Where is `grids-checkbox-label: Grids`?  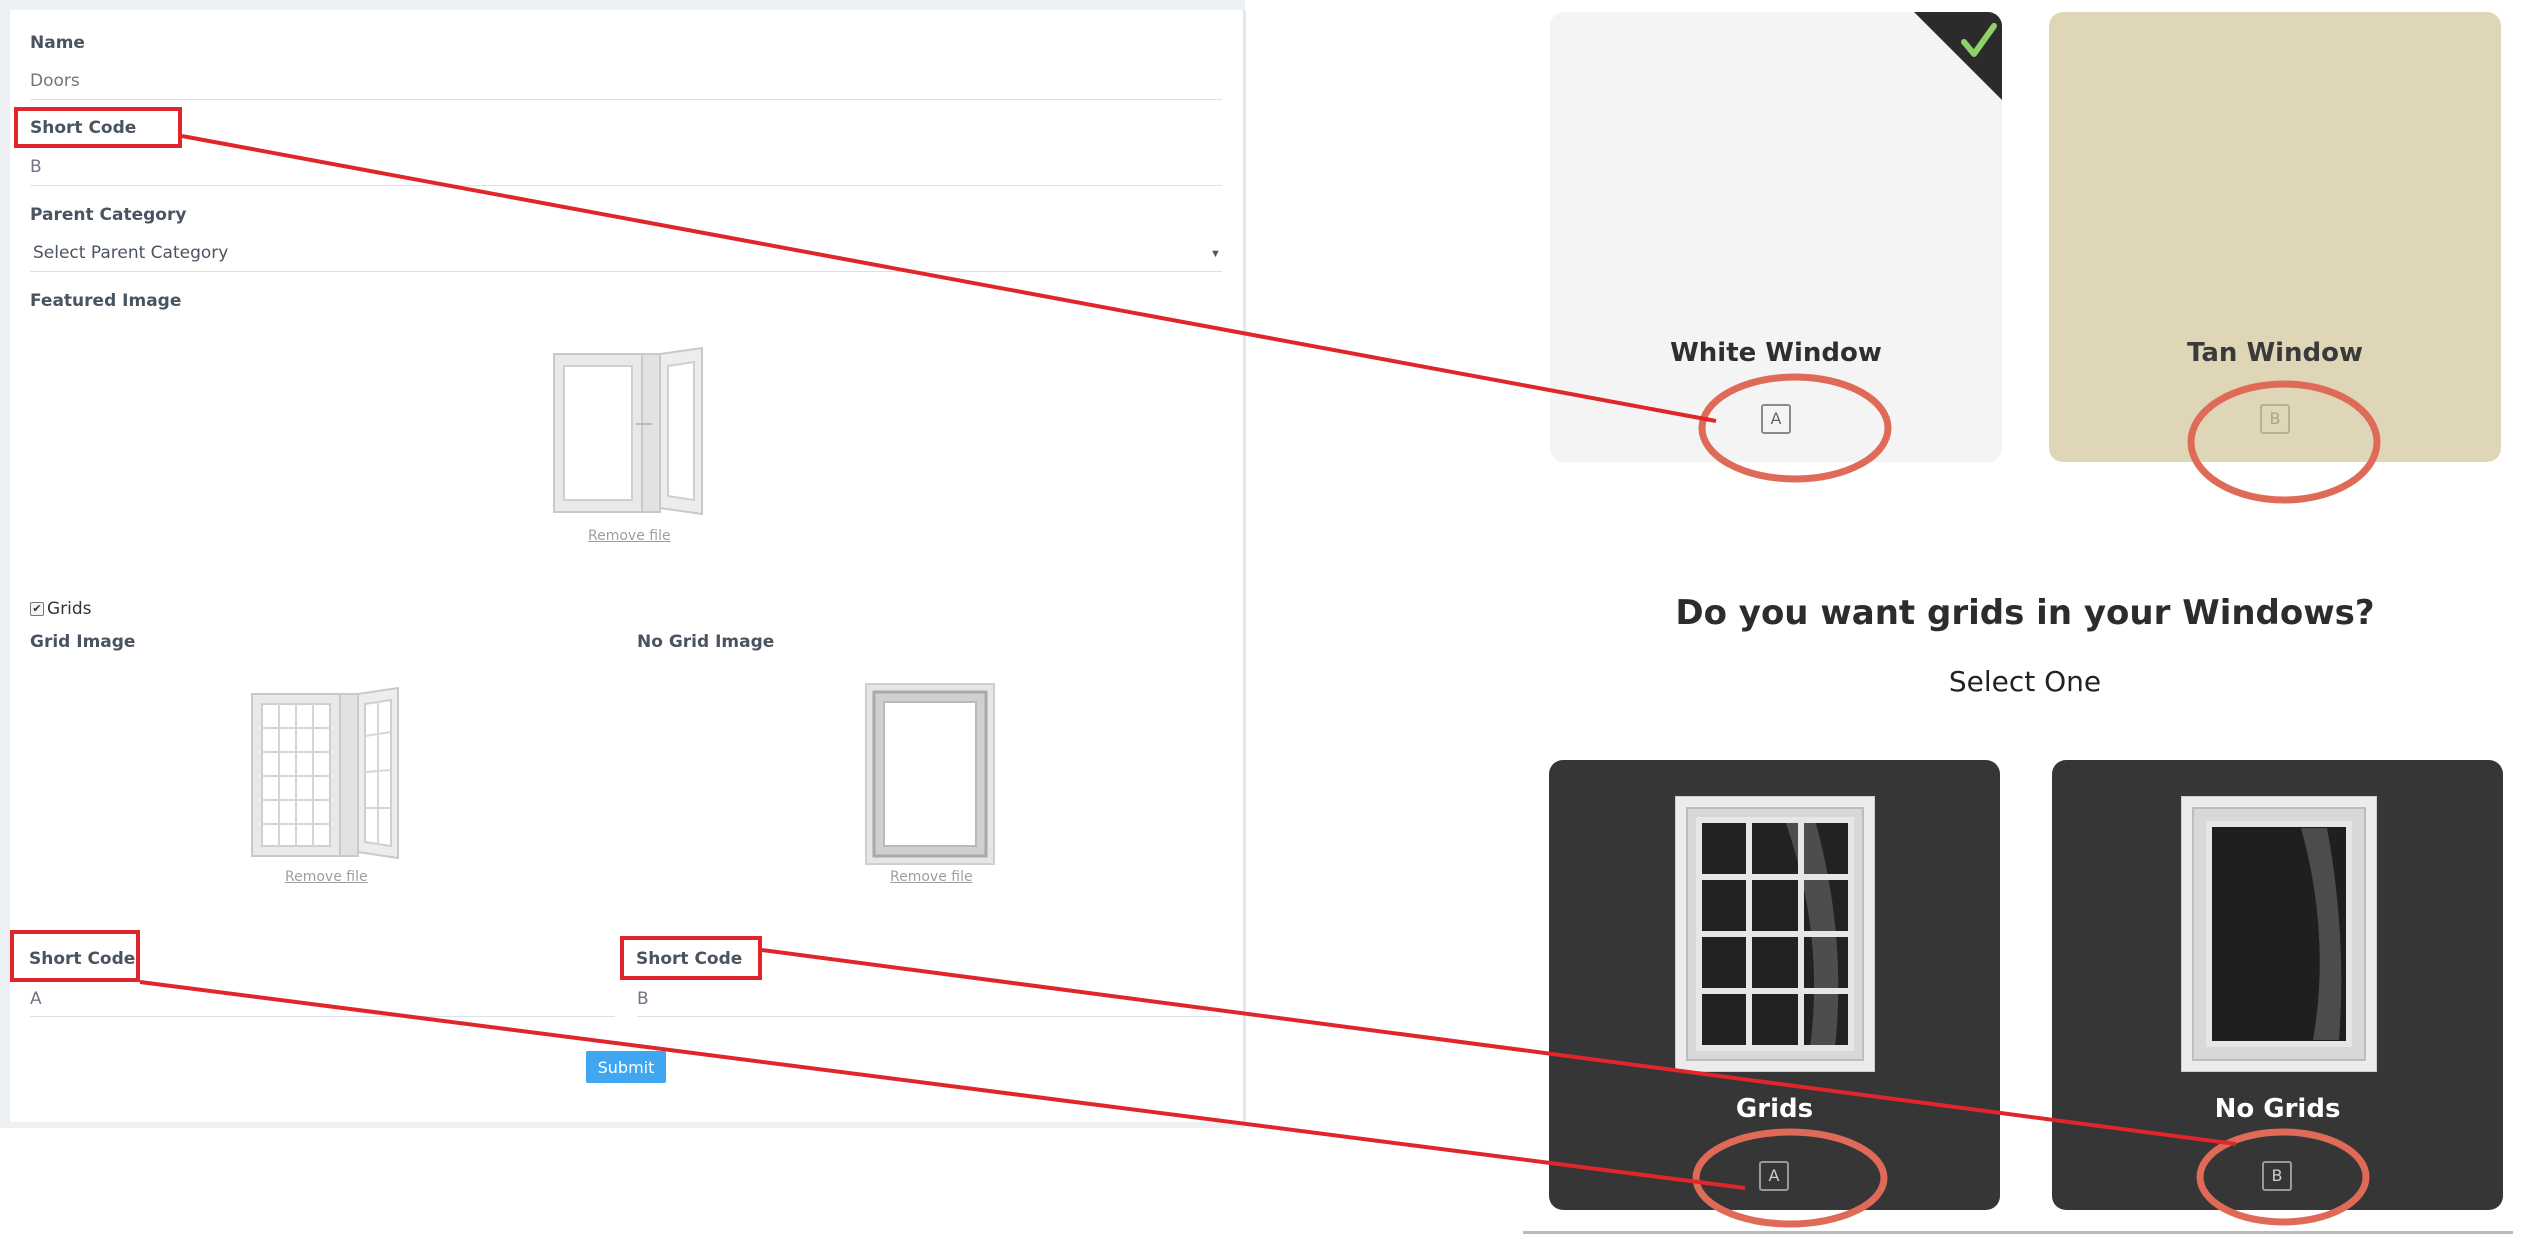
grids-checkbox-label: Grids is located at coordinates (69, 609).